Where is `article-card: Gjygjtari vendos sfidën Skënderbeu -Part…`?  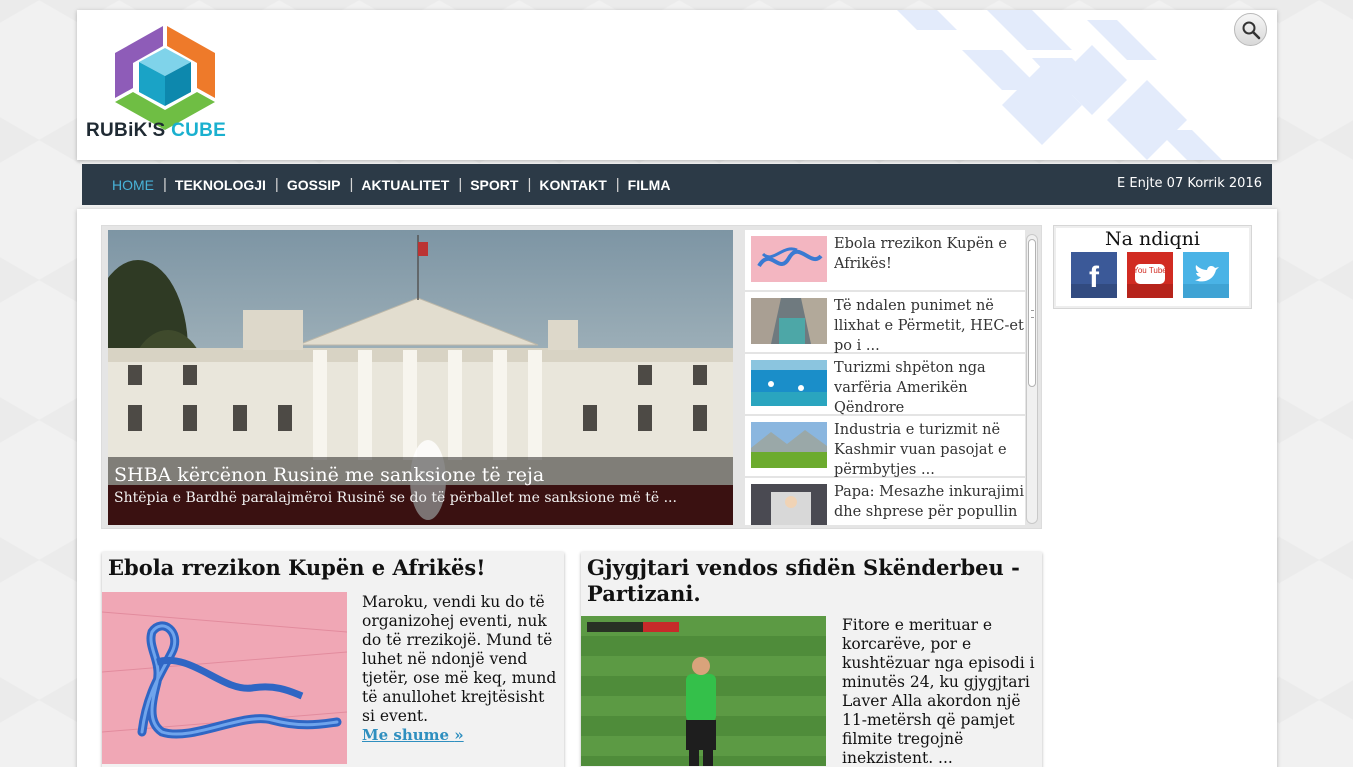
article-card: Gjygjtari vendos sfidën Skënderbeu -Part… is located at coordinates (811, 659).